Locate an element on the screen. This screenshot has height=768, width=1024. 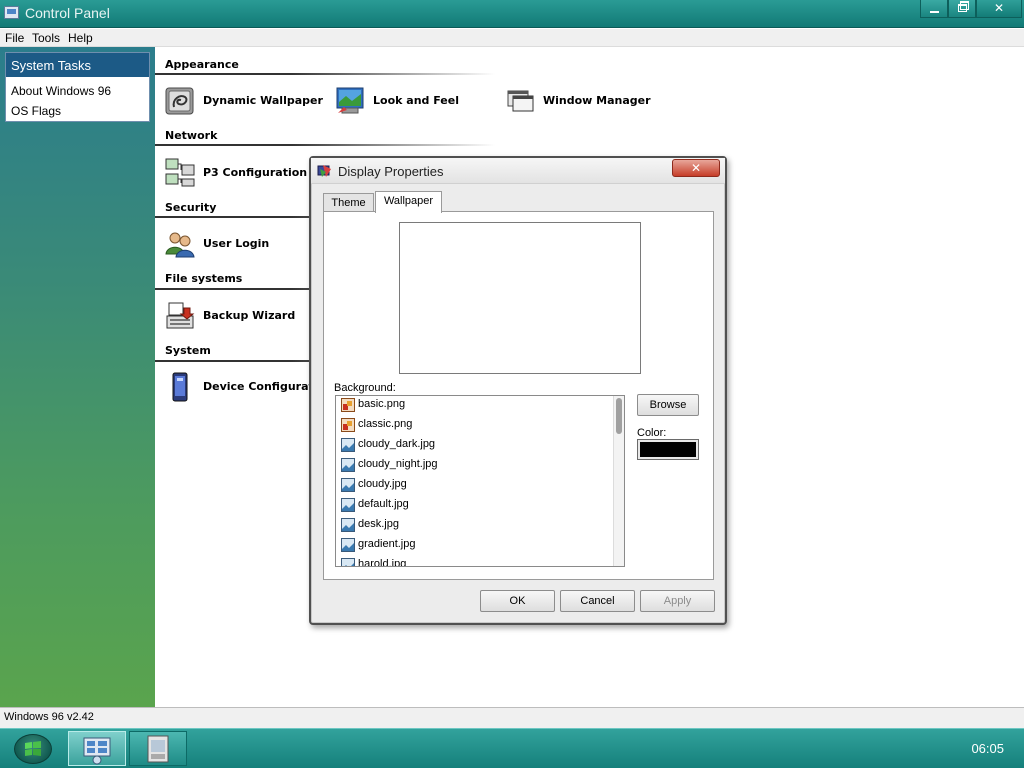
taskbar-display-properties is located at coordinates (158, 748).